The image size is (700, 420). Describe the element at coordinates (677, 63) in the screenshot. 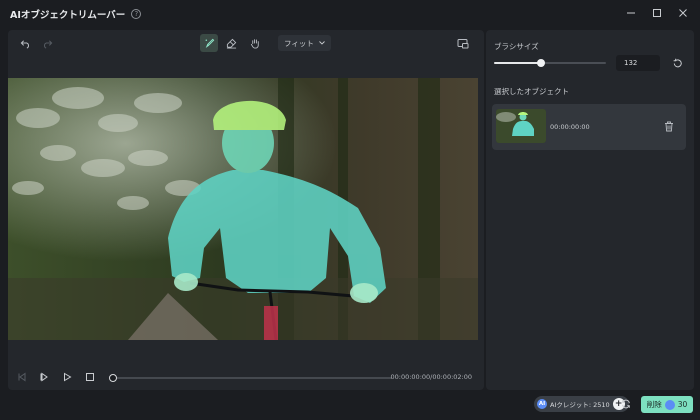

I see `reset-icon` at that location.